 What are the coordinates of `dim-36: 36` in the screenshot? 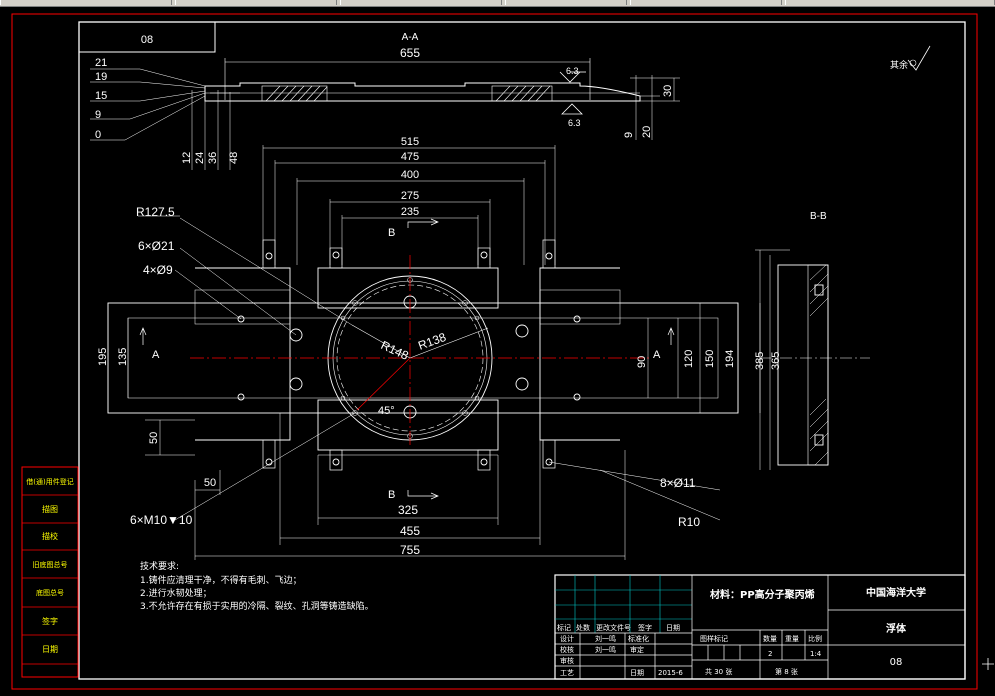 It's located at (213, 158).